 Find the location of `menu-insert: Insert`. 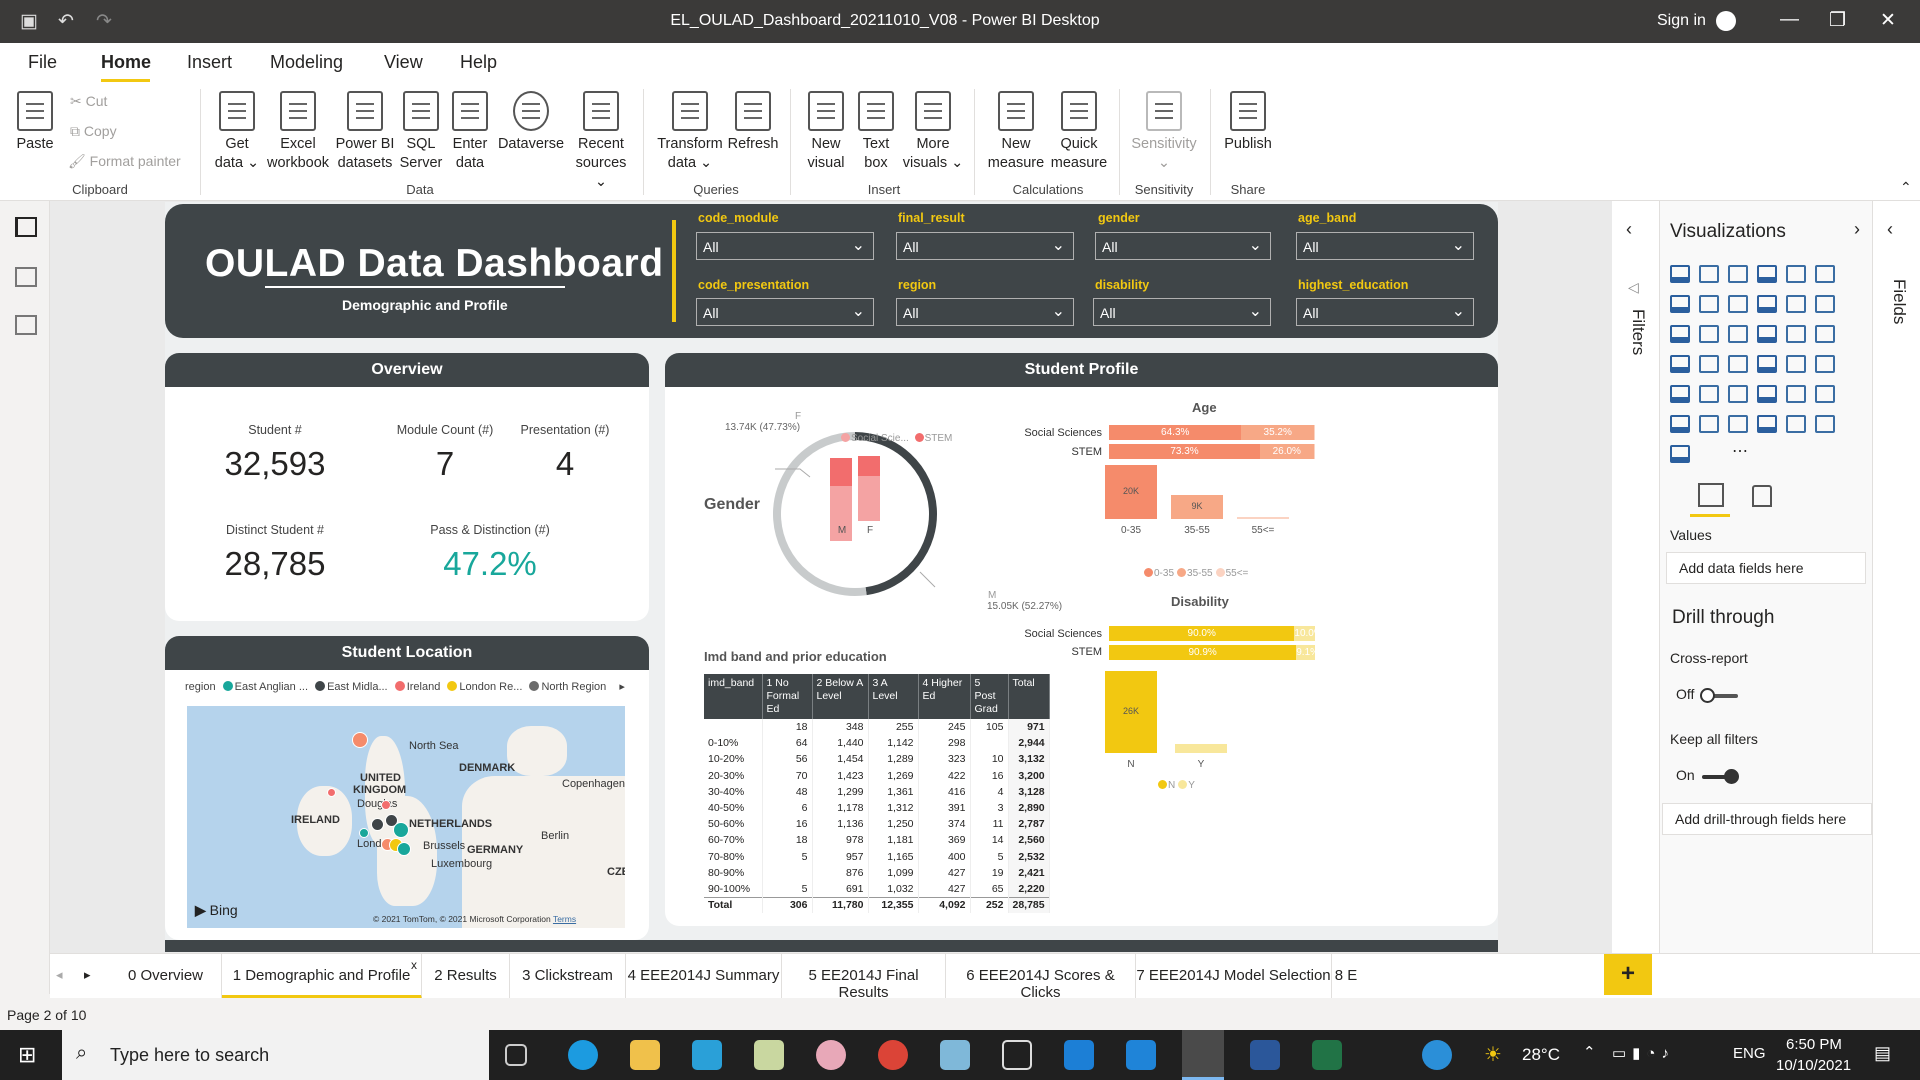

menu-insert: Insert is located at coordinates (209, 62).